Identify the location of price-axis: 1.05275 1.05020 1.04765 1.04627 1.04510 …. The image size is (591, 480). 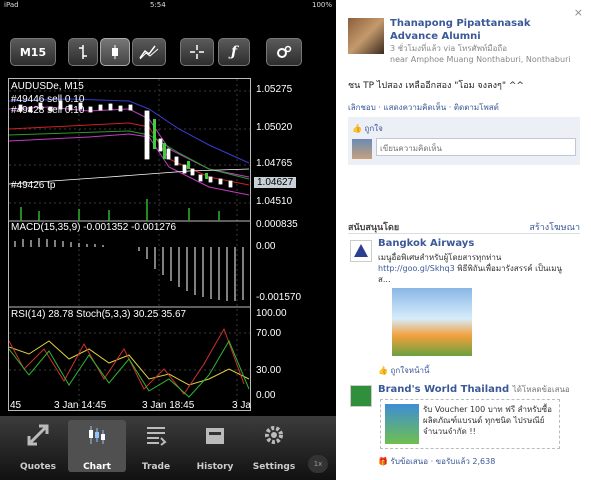
(279, 244).